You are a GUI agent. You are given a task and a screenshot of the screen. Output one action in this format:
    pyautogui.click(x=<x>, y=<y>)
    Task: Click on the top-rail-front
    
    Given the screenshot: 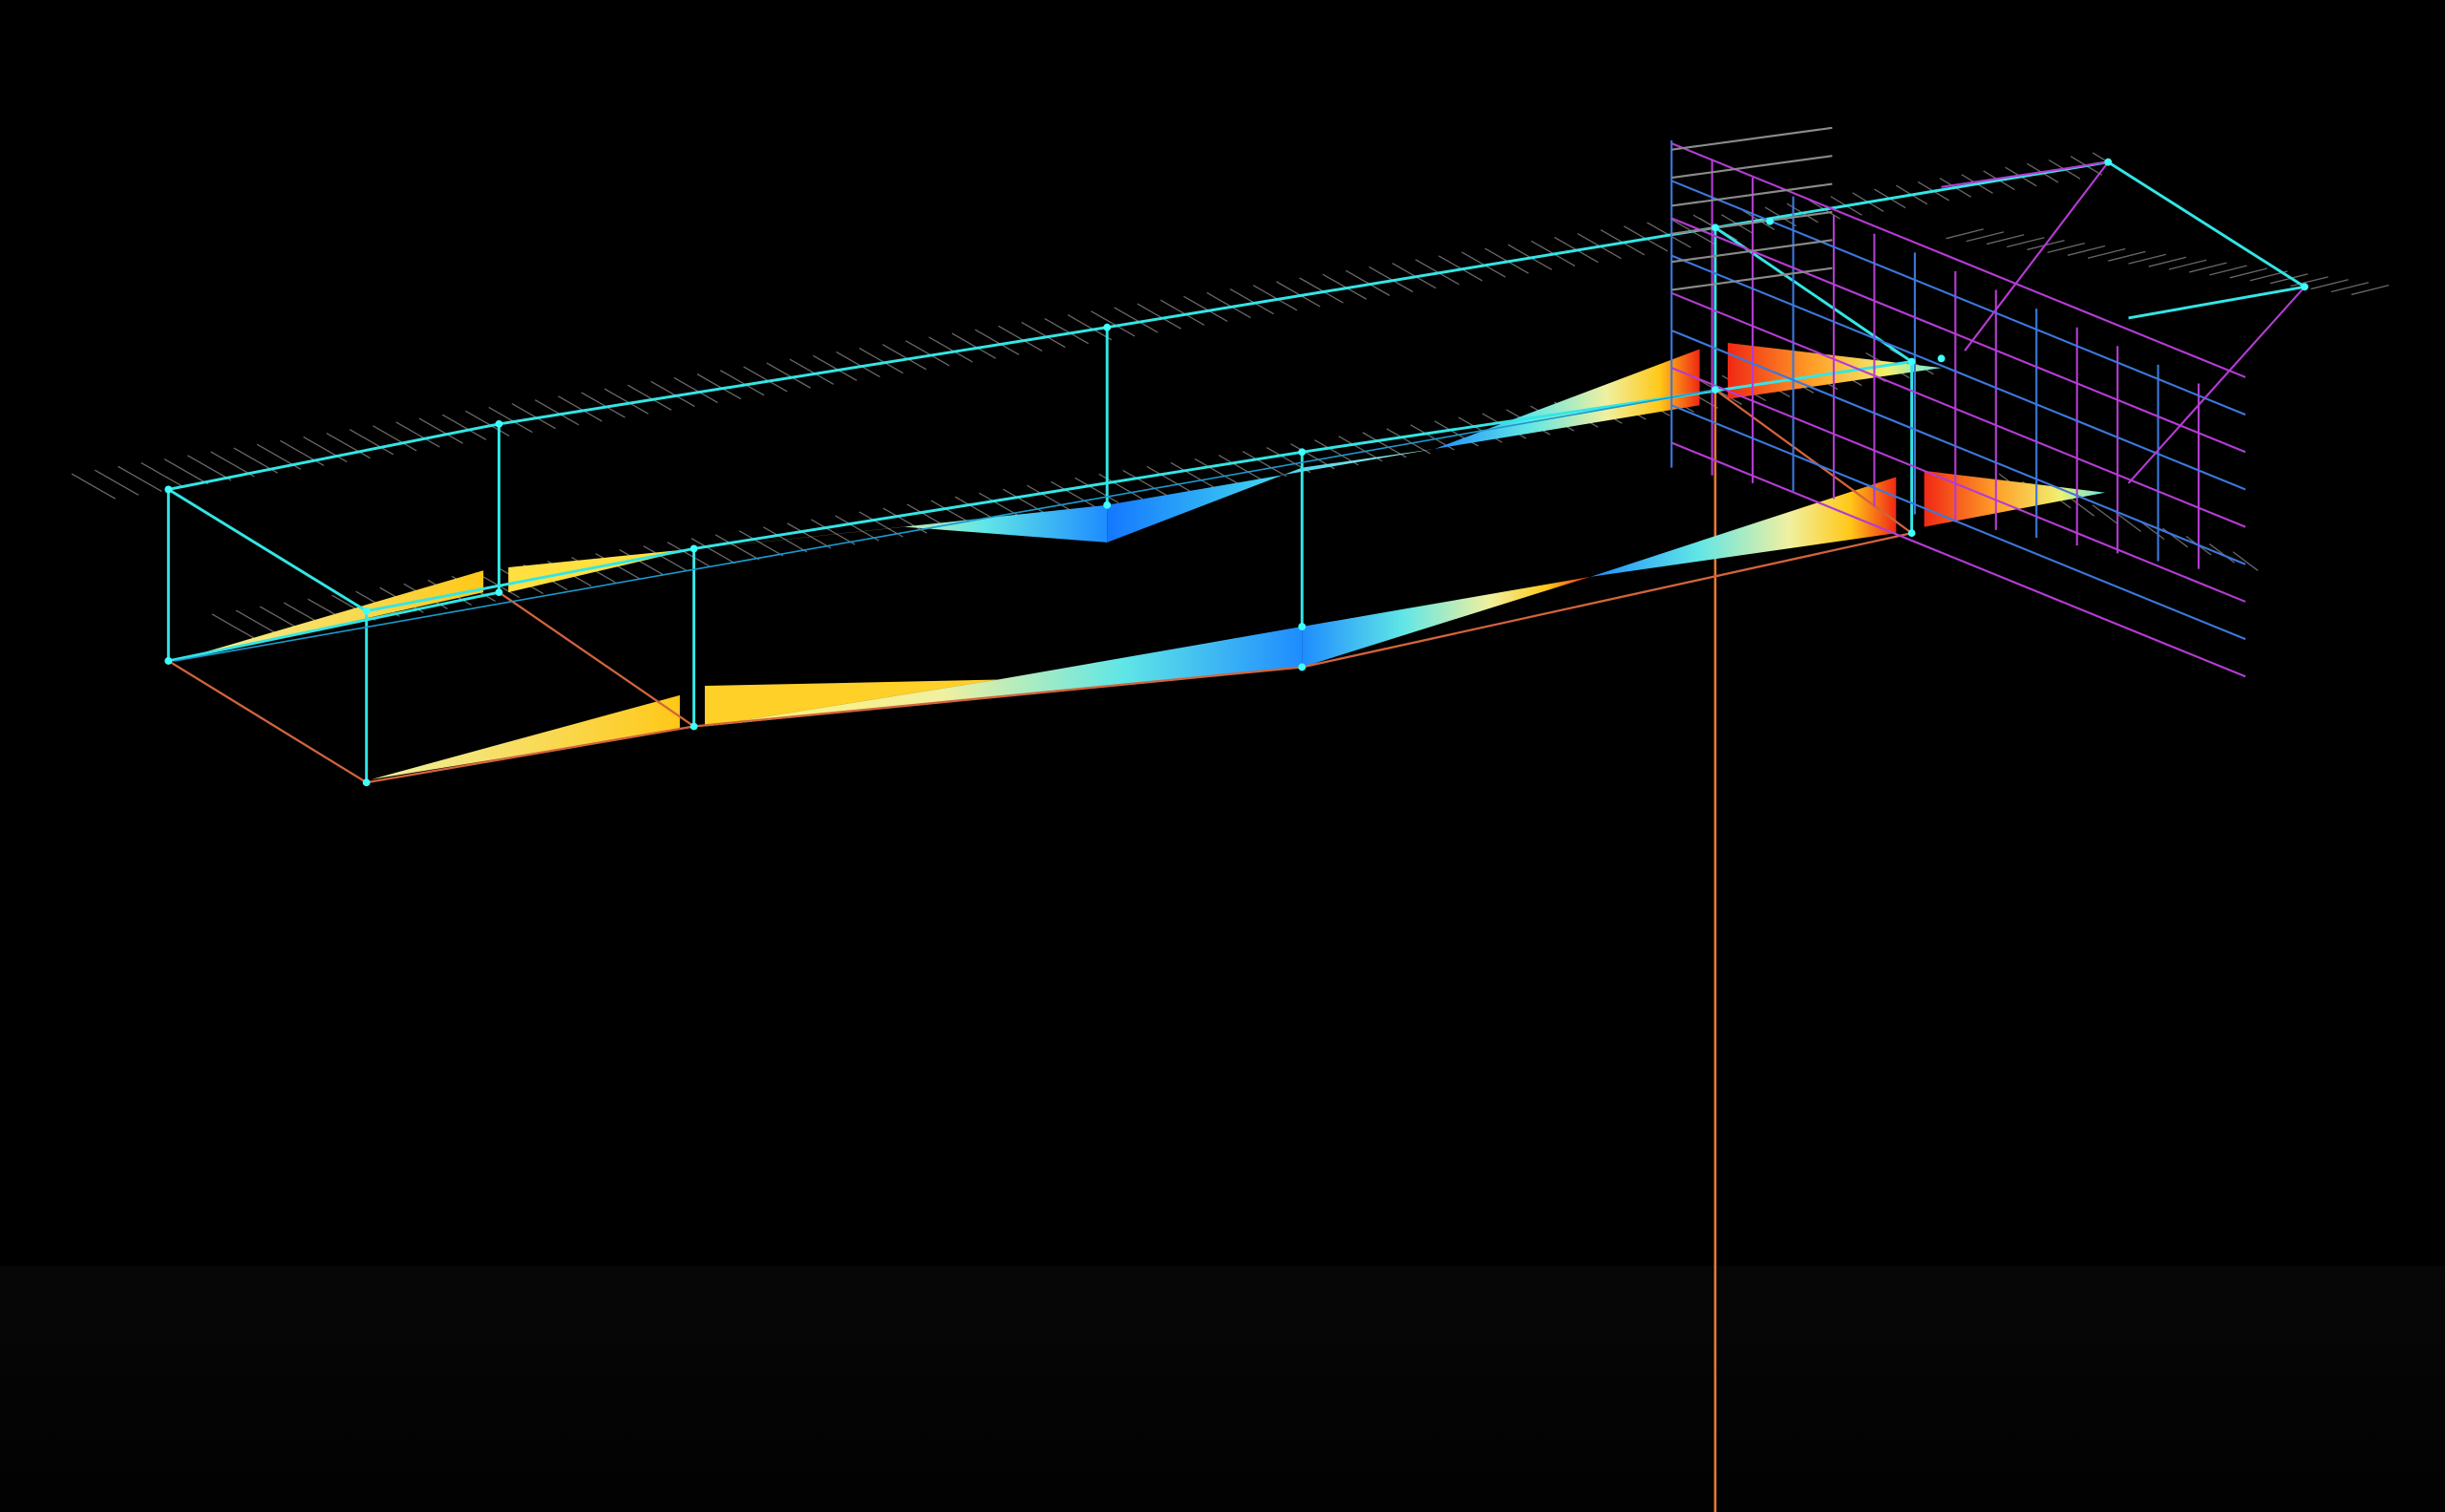 What is the action you would take?
    pyautogui.click(x=268, y=550)
    